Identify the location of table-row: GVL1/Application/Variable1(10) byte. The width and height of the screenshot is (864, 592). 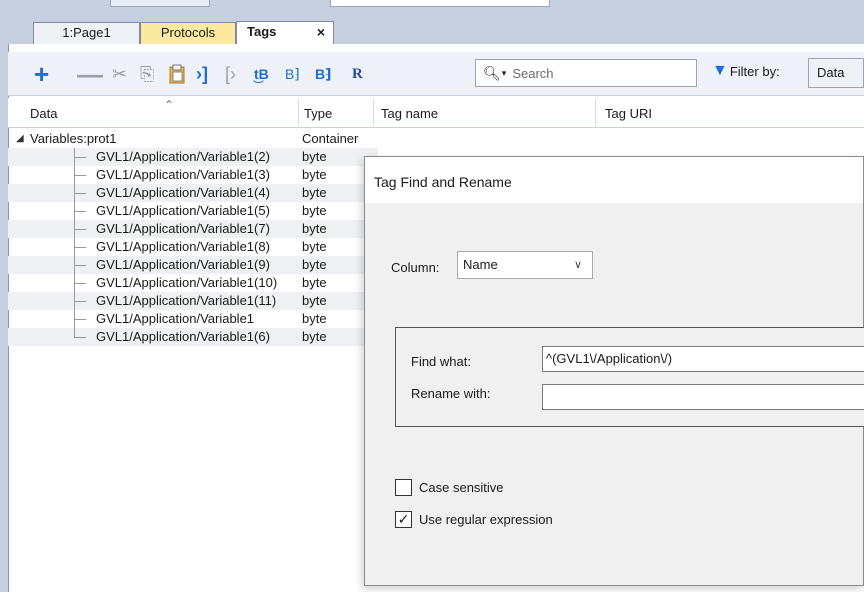
(193, 283).